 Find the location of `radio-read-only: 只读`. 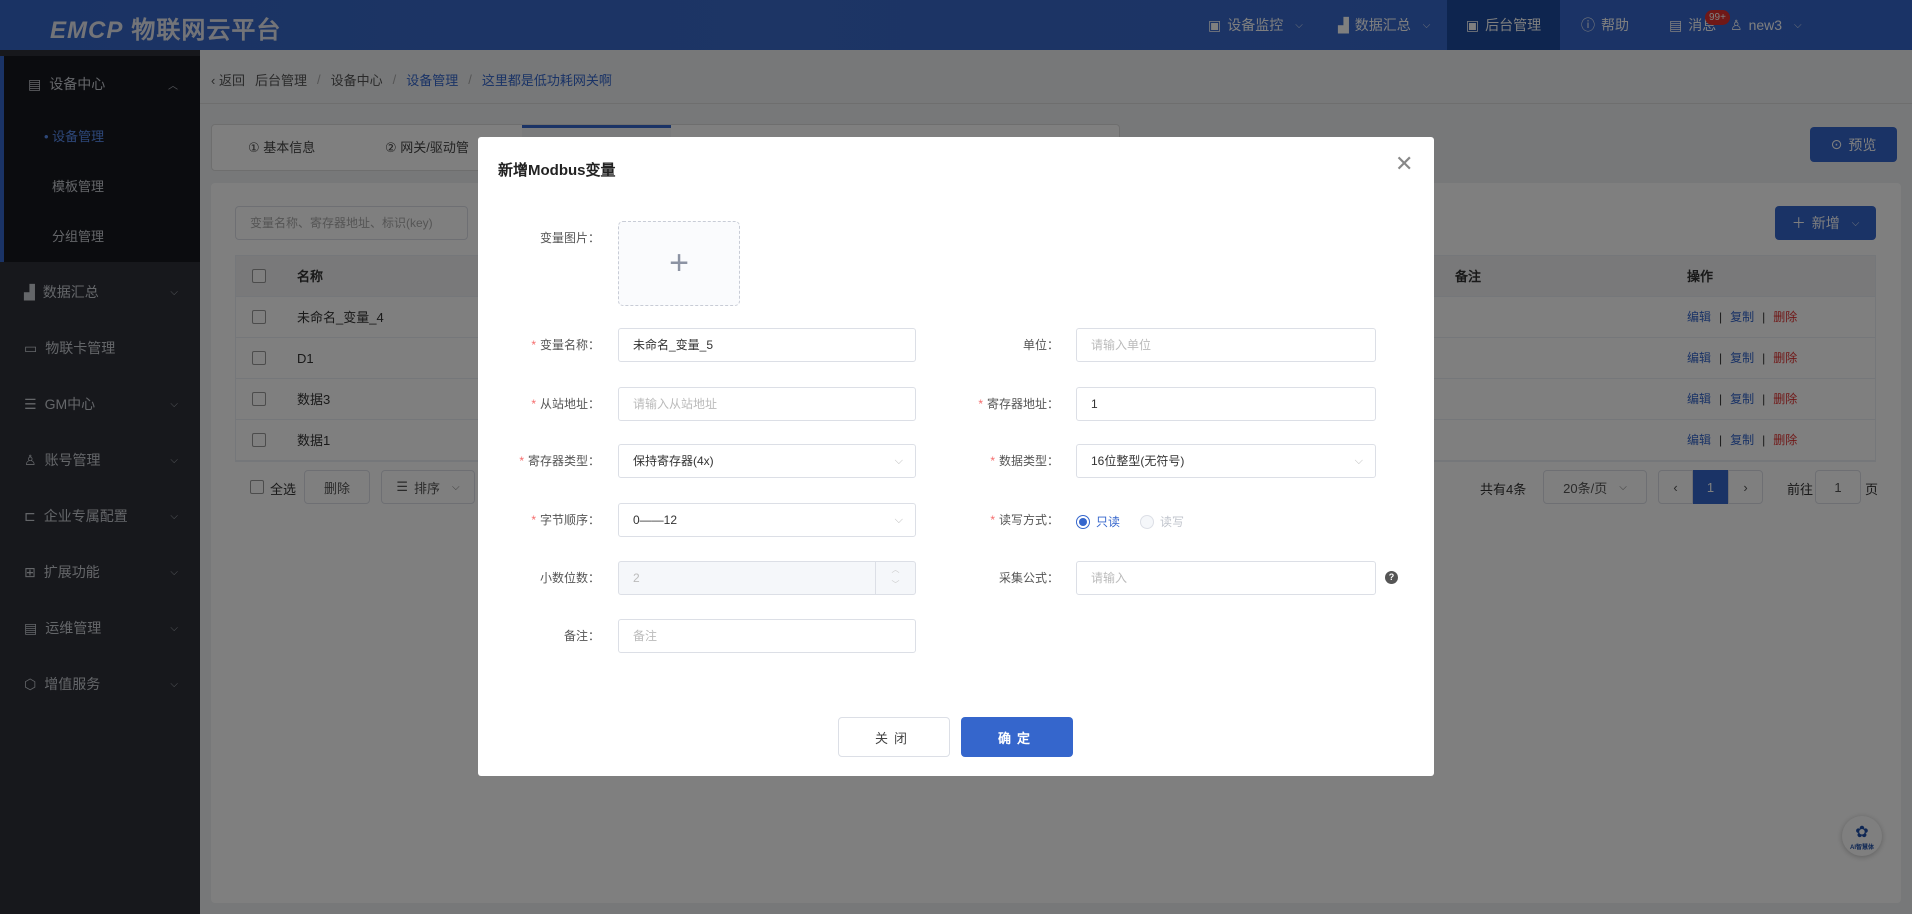

radio-read-only: 只读 is located at coordinates (1098, 521).